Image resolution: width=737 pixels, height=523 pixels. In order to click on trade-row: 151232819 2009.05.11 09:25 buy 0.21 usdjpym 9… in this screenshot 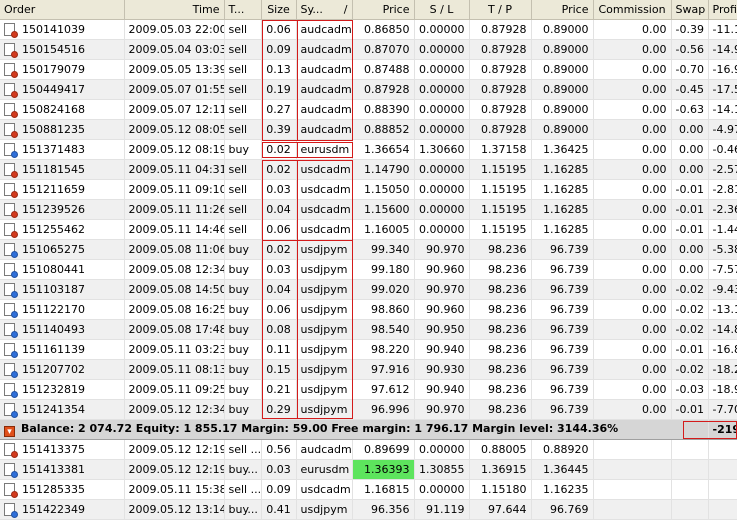, I will do `click(368, 389)`.